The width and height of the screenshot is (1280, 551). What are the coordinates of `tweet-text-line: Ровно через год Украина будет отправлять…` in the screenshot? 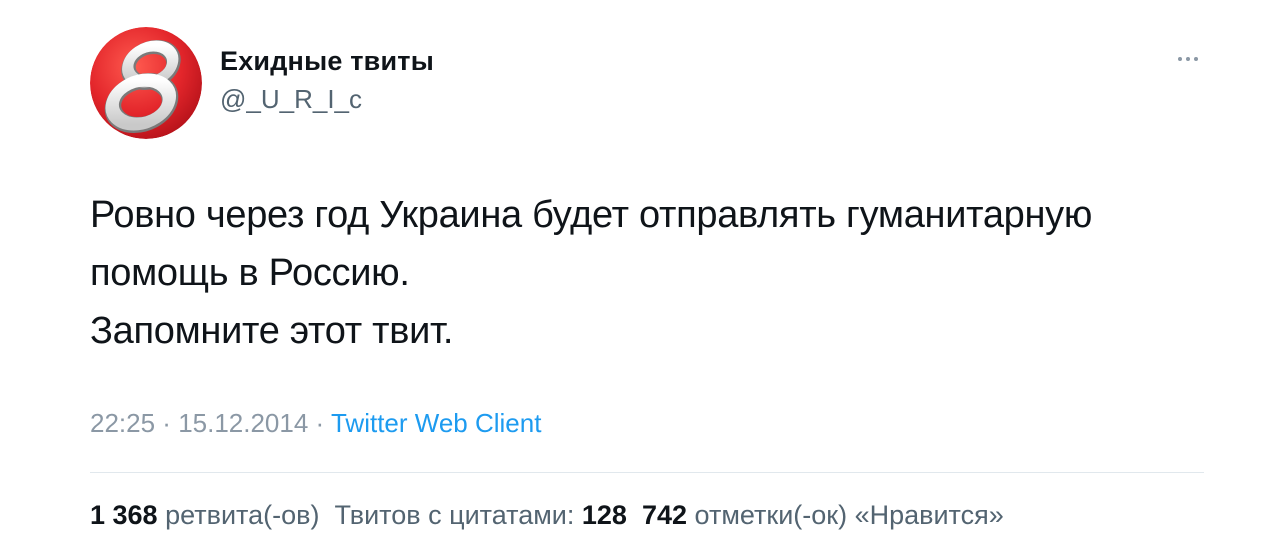 It's located at (591, 215).